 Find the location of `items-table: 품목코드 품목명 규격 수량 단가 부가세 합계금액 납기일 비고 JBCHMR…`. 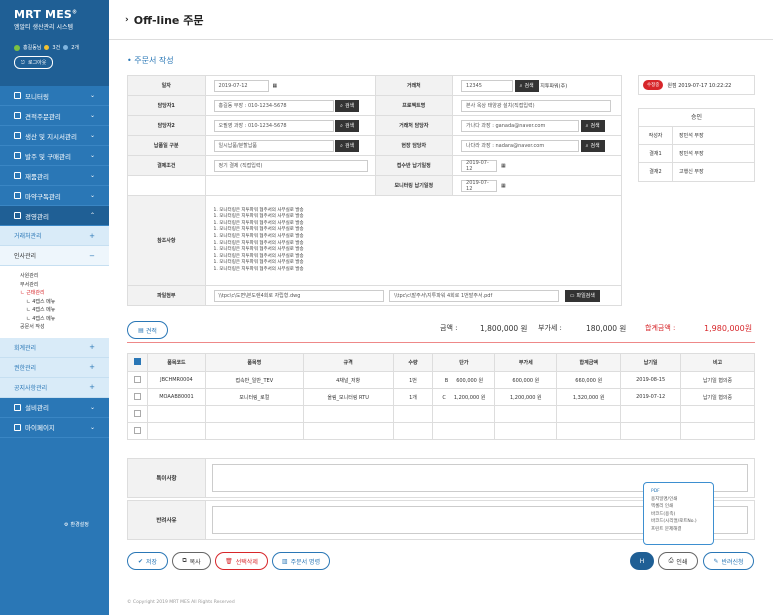

items-table: 품목코드 품목명 규격 수량 단가 부가세 합계금액 납기일 비고 JBCHMR… is located at coordinates (441, 396).